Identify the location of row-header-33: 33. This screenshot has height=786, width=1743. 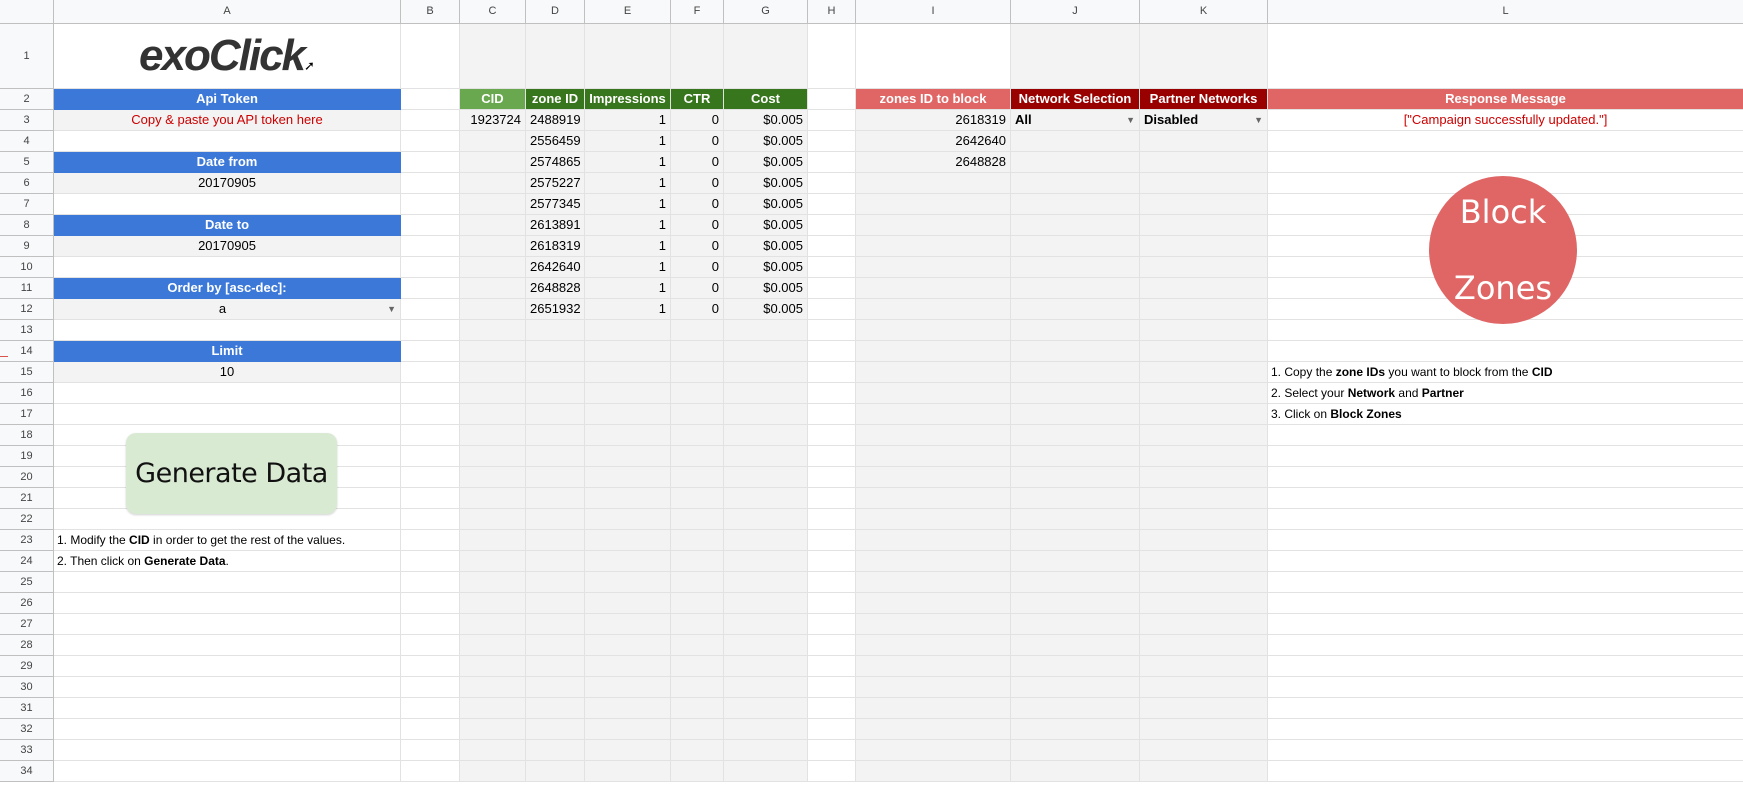
(27, 750).